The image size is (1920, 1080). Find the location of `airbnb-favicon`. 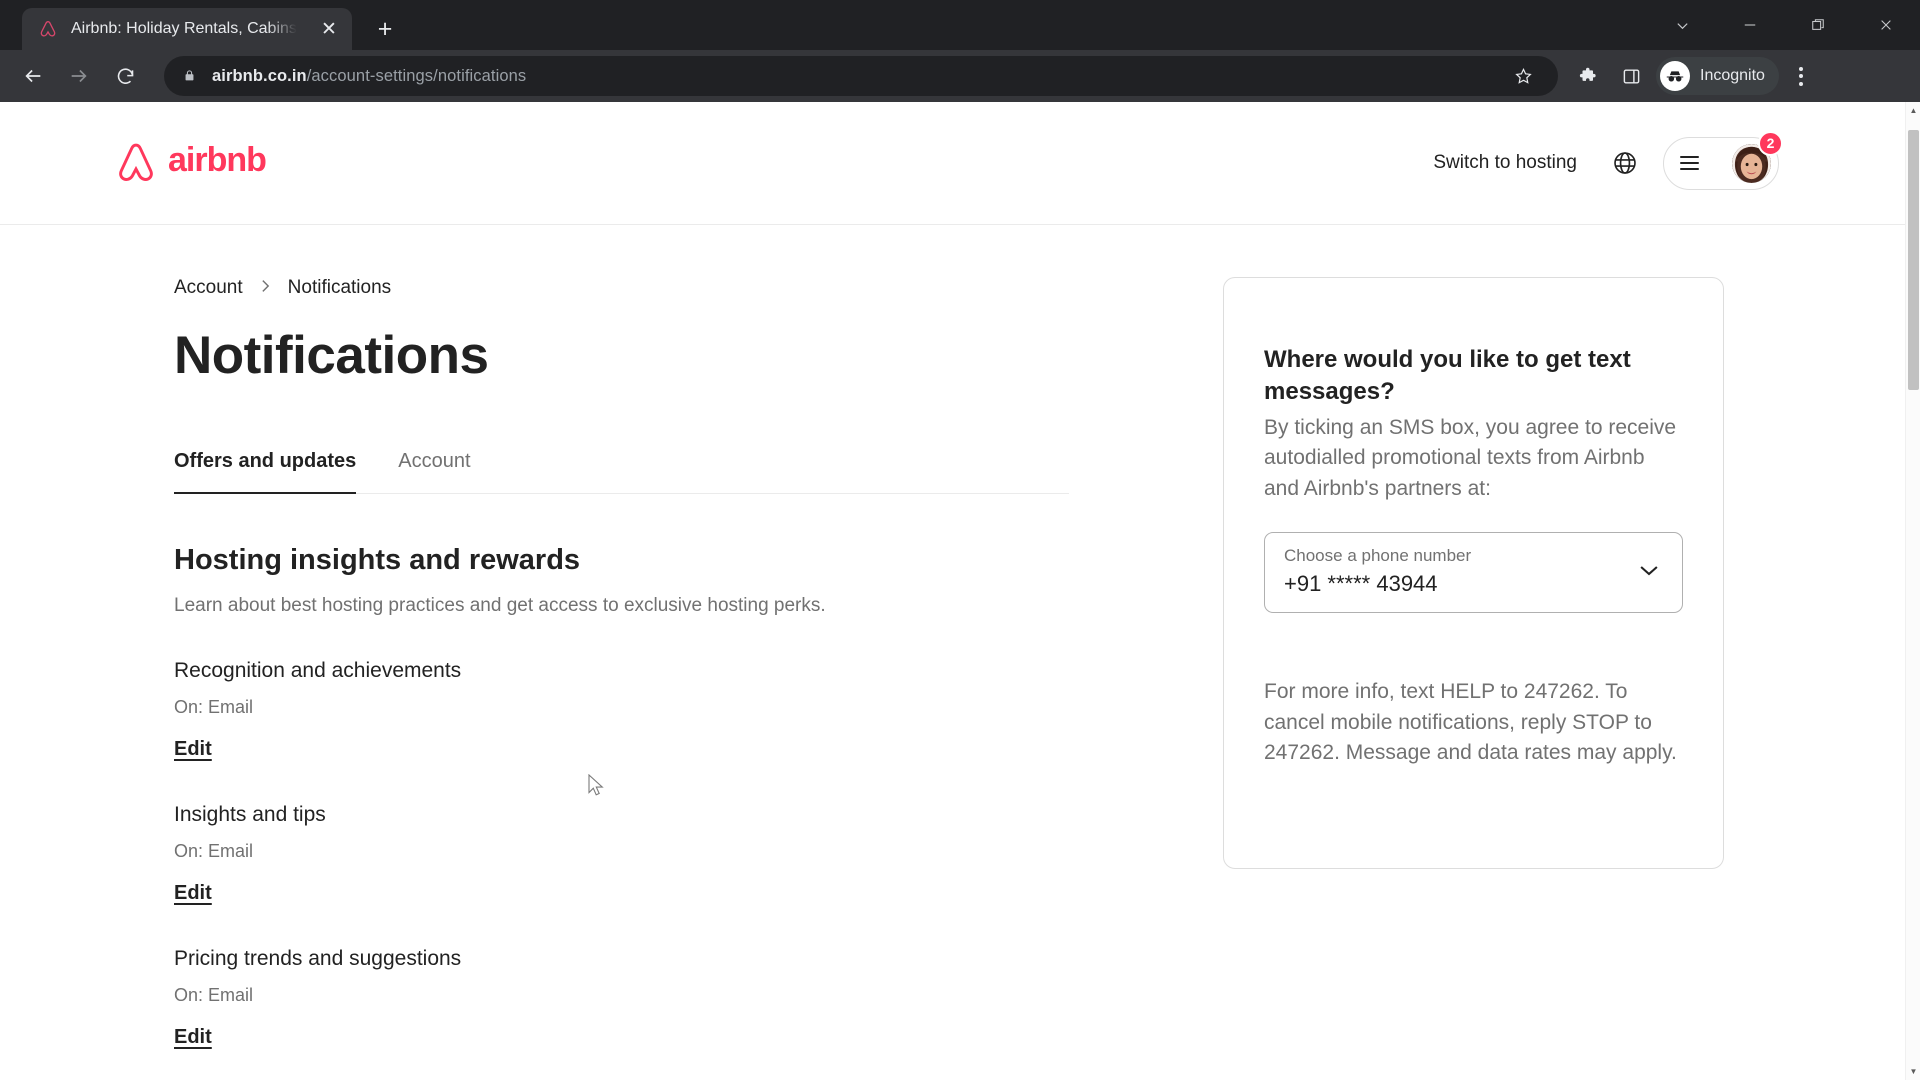

airbnb-favicon is located at coordinates (48, 29).